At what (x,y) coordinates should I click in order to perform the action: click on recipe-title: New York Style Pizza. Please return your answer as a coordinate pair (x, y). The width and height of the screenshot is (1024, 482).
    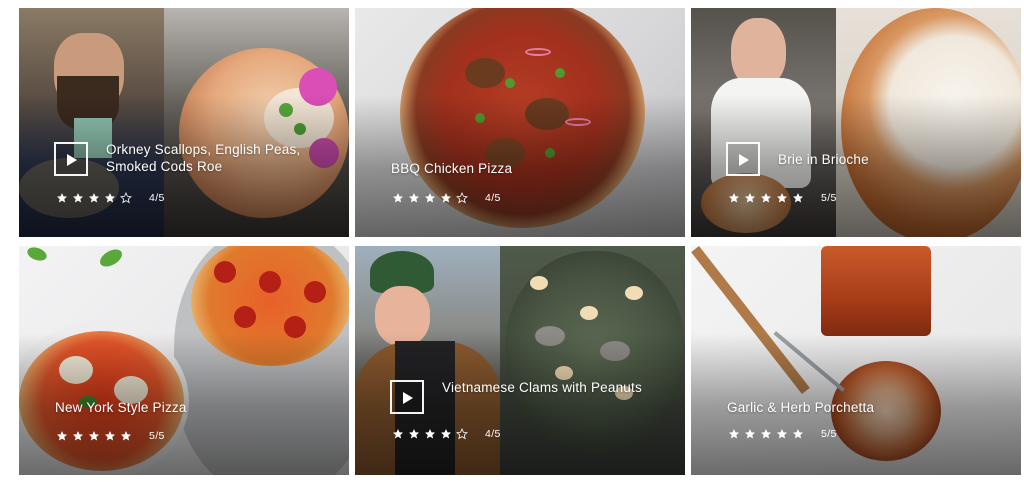
    Looking at the image, I should click on (175, 407).